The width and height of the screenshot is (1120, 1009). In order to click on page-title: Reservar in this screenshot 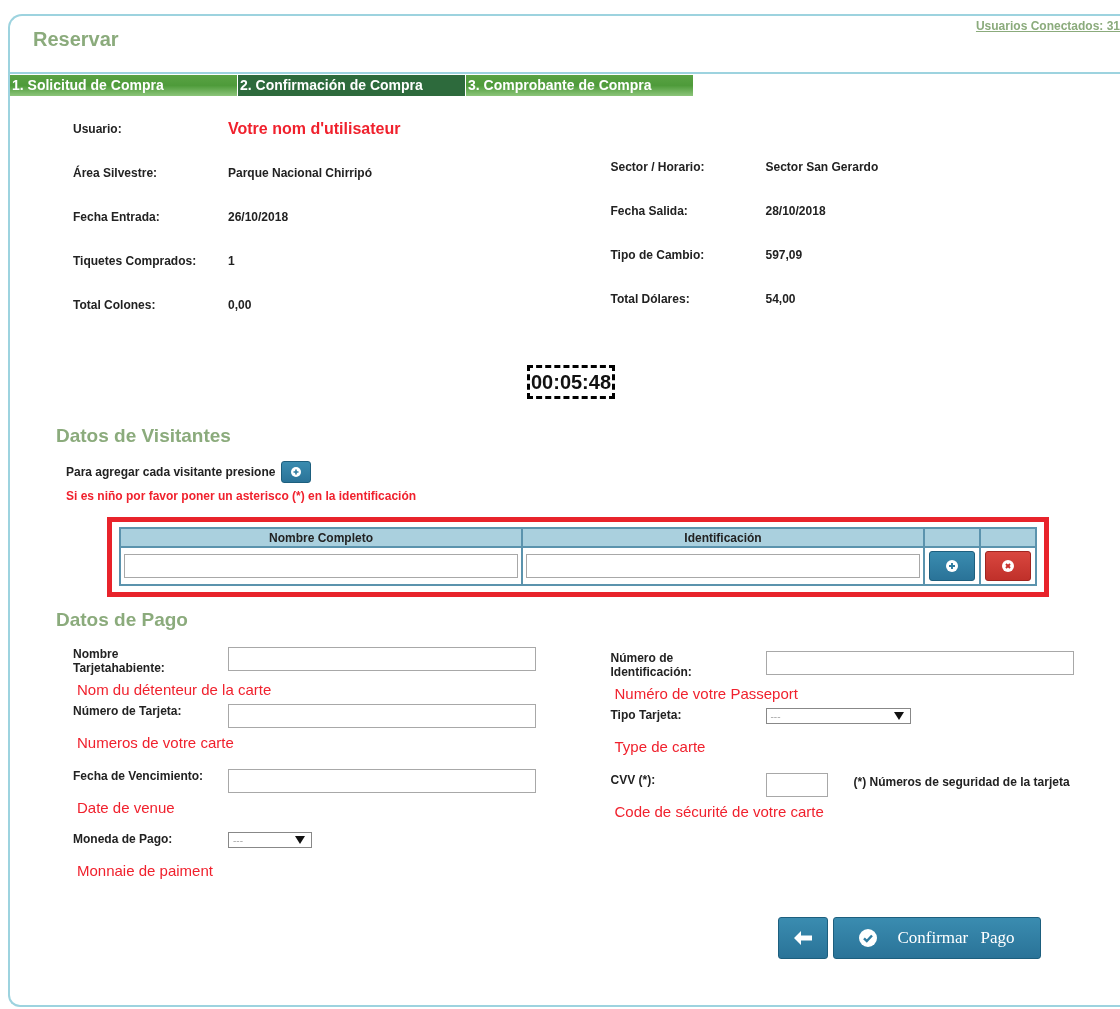, I will do `click(76, 39)`.